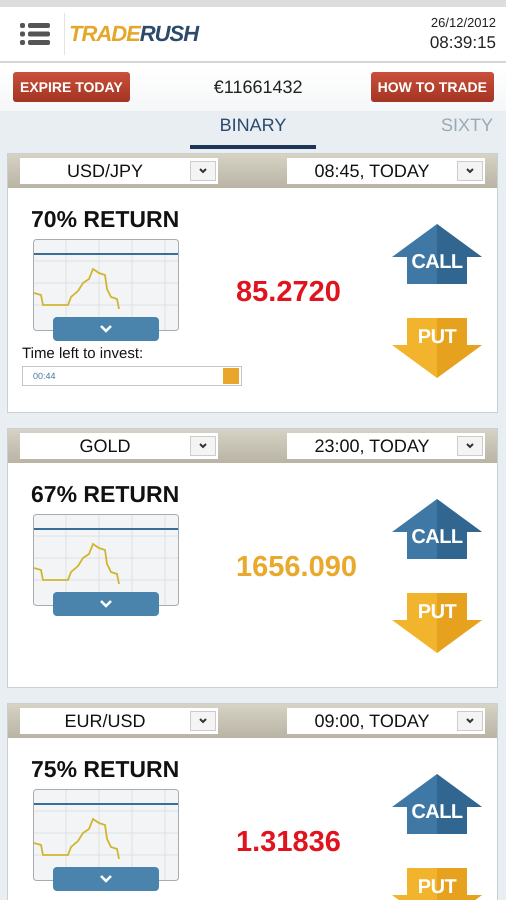  I want to click on asset-dropdown: GOLD, so click(119, 446).